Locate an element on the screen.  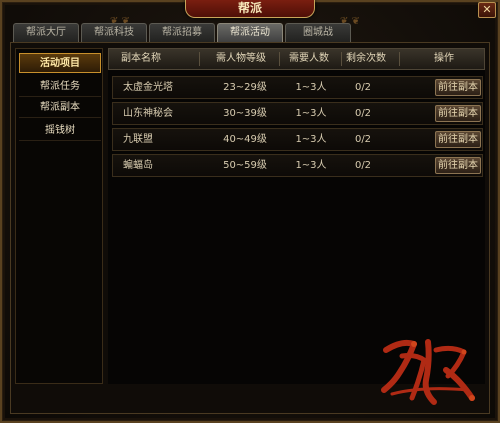
header-remaining: 剩余次数 is located at coordinates (366, 58).